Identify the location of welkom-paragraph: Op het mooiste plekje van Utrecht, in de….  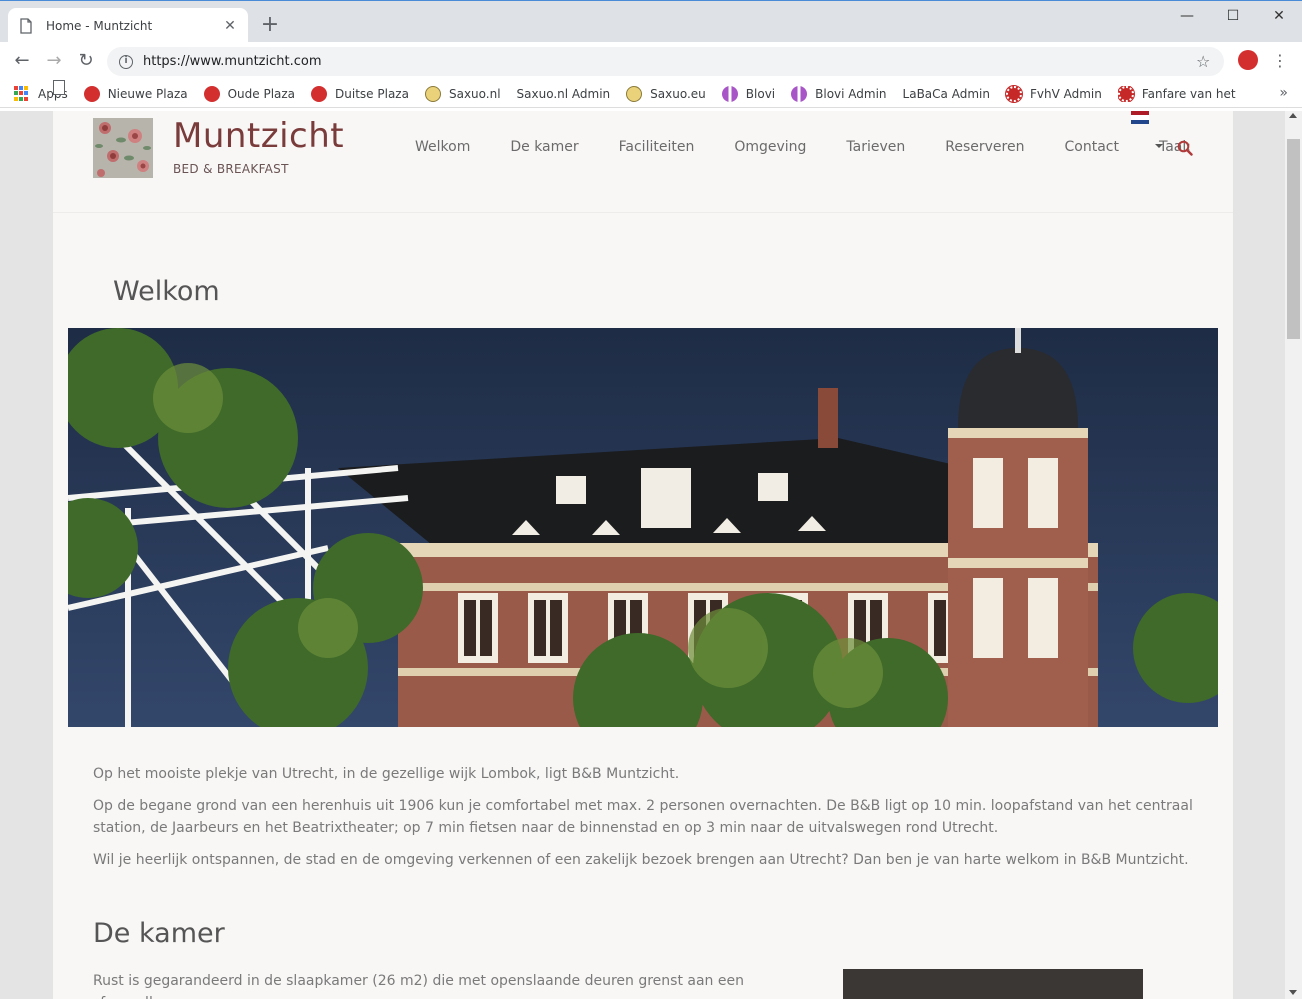
(386, 774).